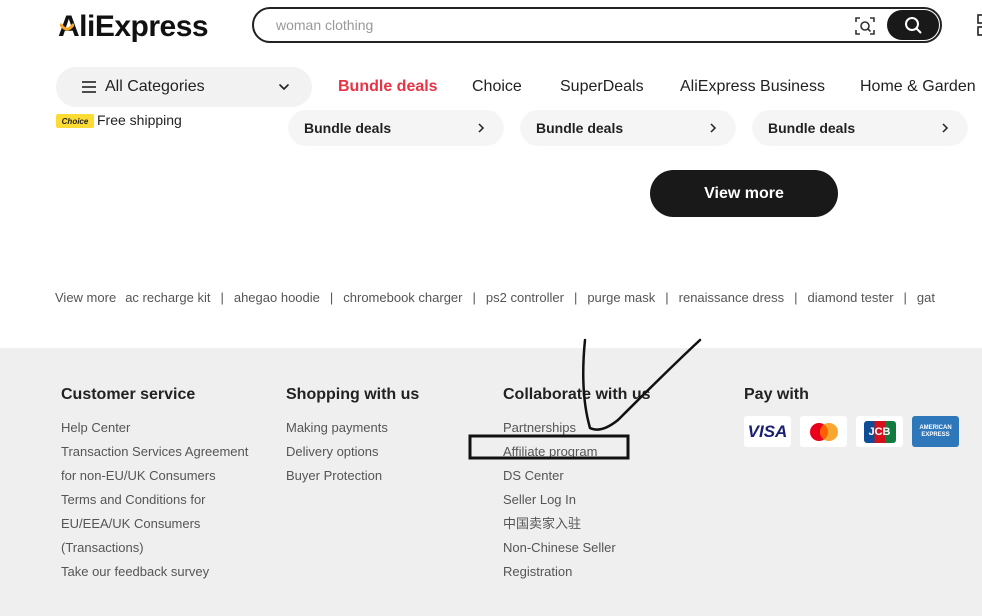  I want to click on all-categories-button: All Categories, so click(184, 87).